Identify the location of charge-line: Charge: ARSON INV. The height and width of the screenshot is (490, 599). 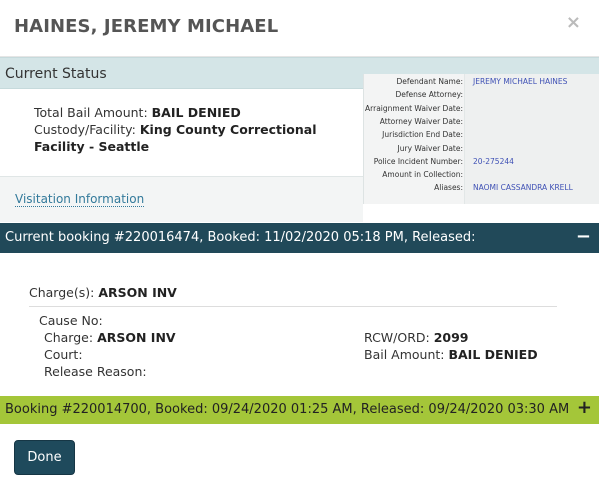
(110, 337).